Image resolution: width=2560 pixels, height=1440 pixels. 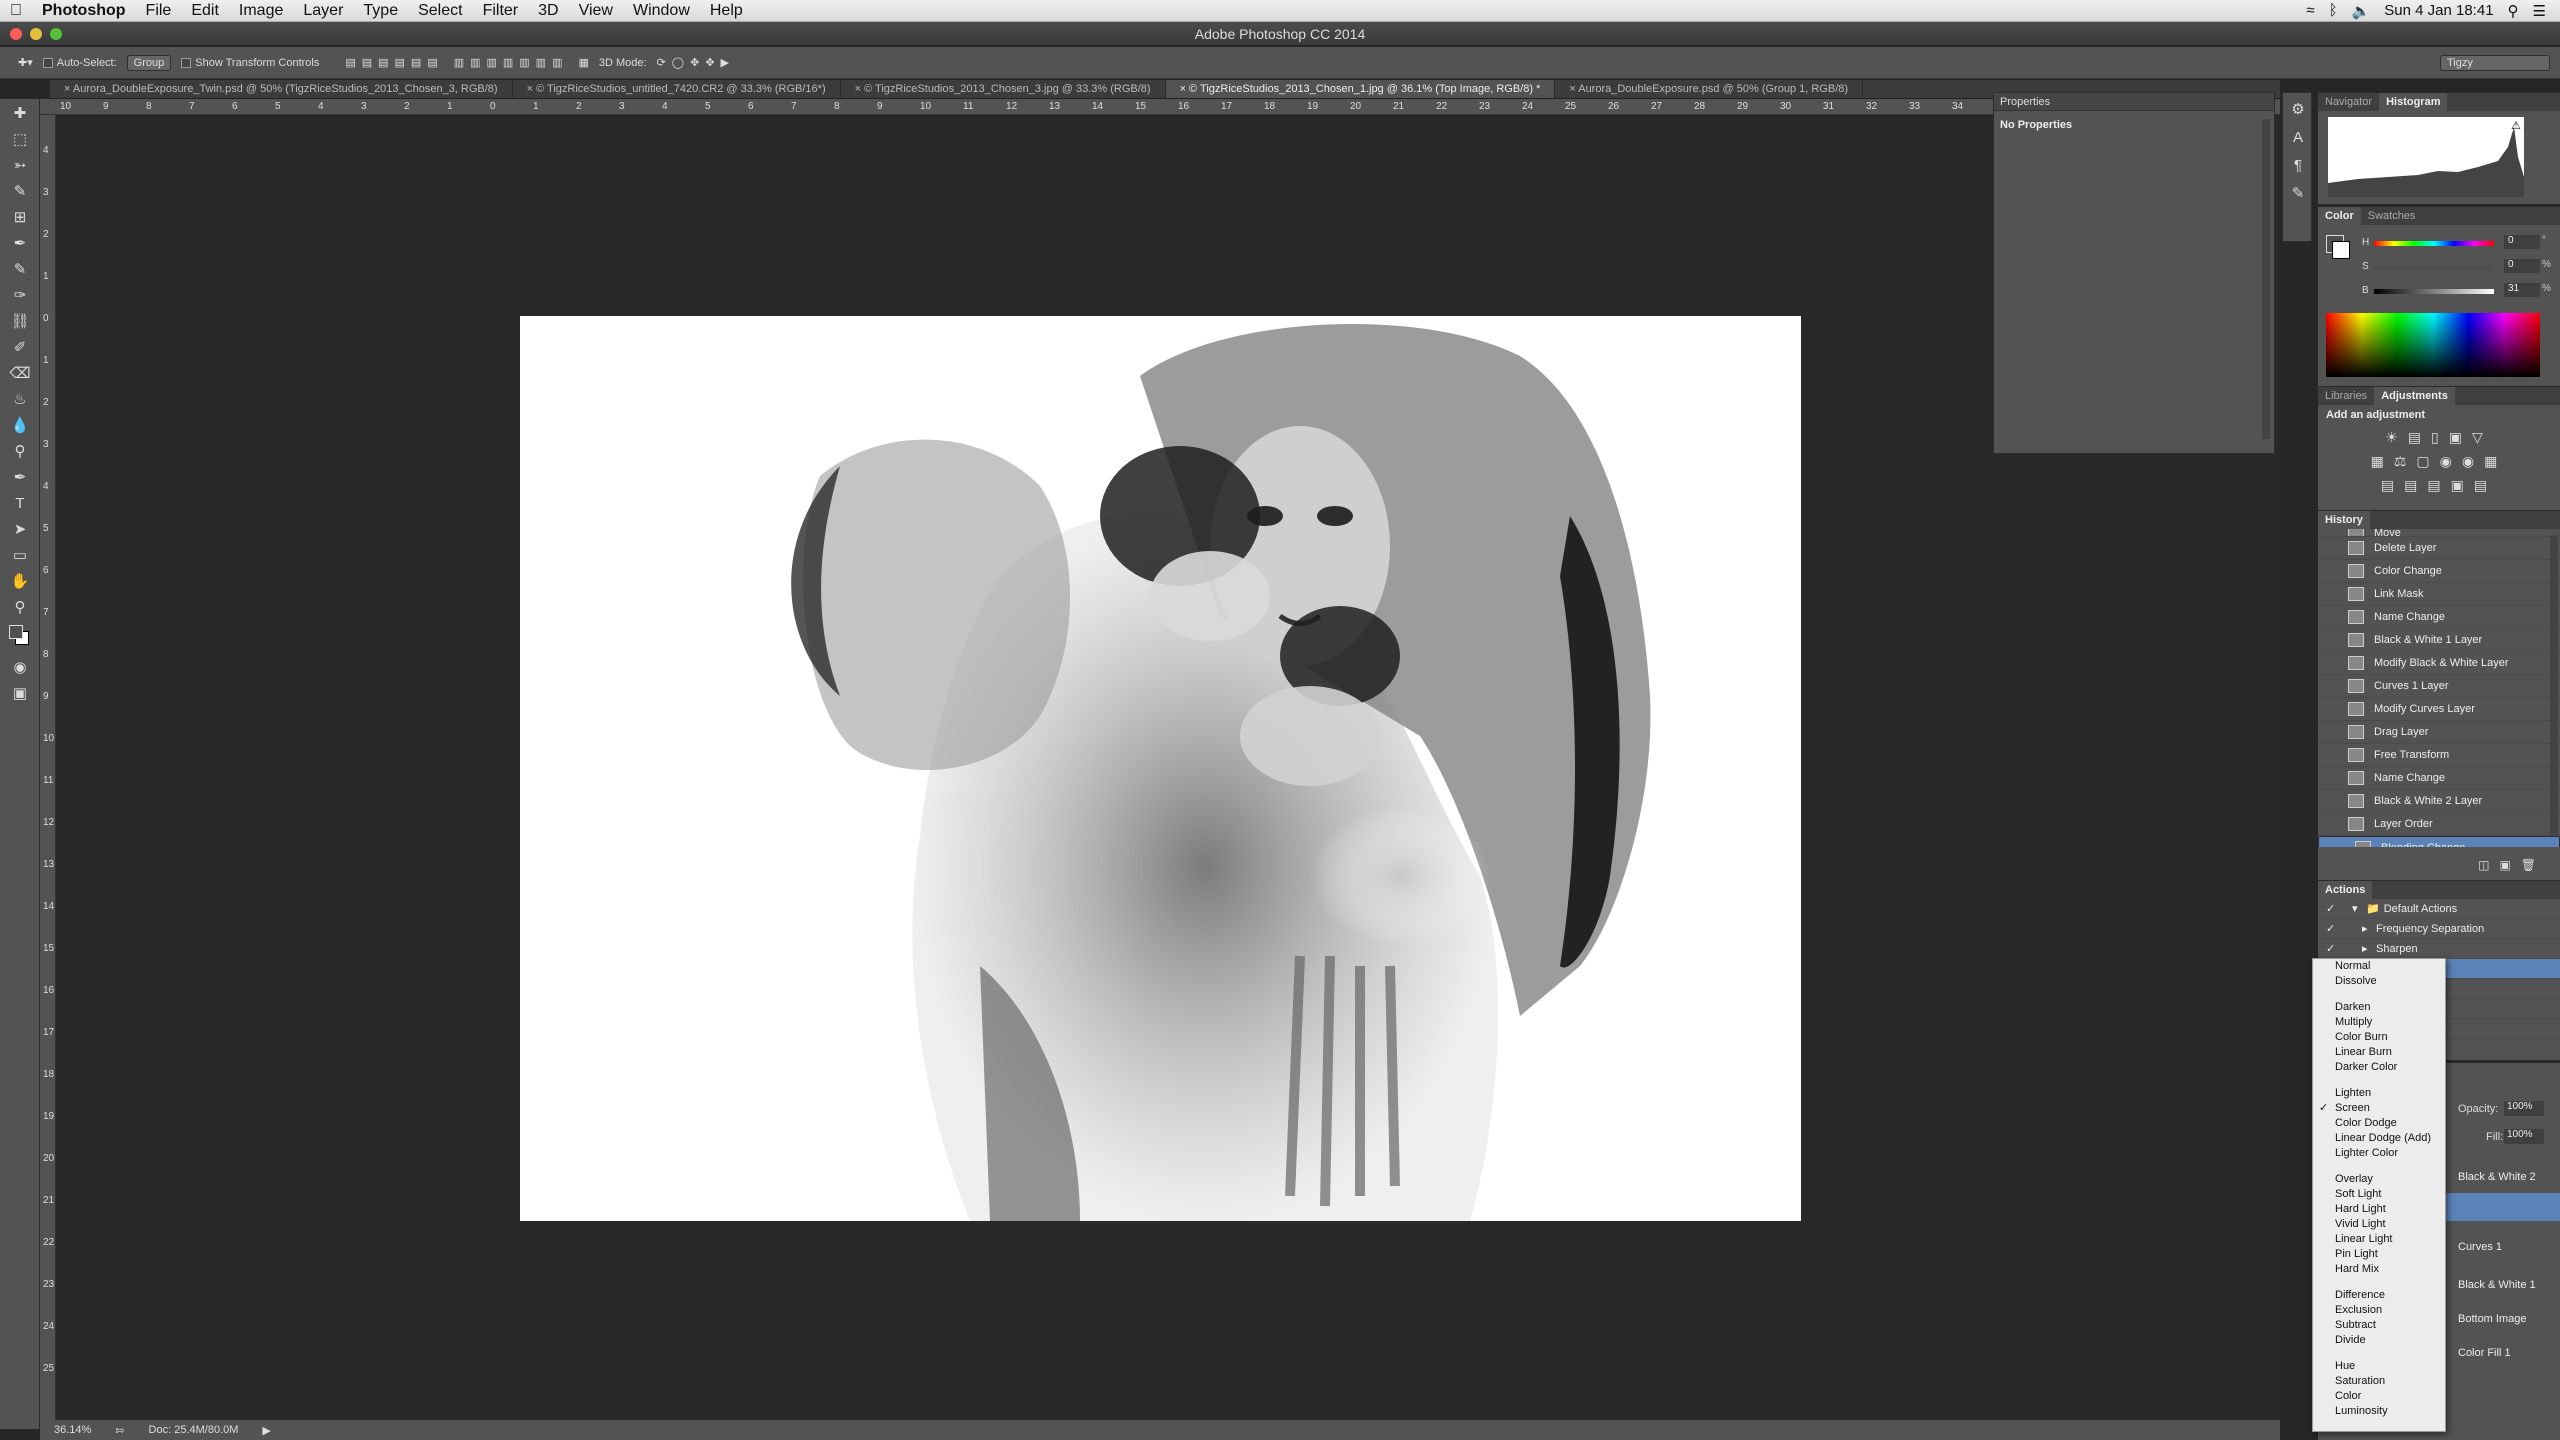 What do you see at coordinates (2439, 909) in the screenshot?
I see `action-item: ✓ ▾ 📁 Default Actions` at bounding box center [2439, 909].